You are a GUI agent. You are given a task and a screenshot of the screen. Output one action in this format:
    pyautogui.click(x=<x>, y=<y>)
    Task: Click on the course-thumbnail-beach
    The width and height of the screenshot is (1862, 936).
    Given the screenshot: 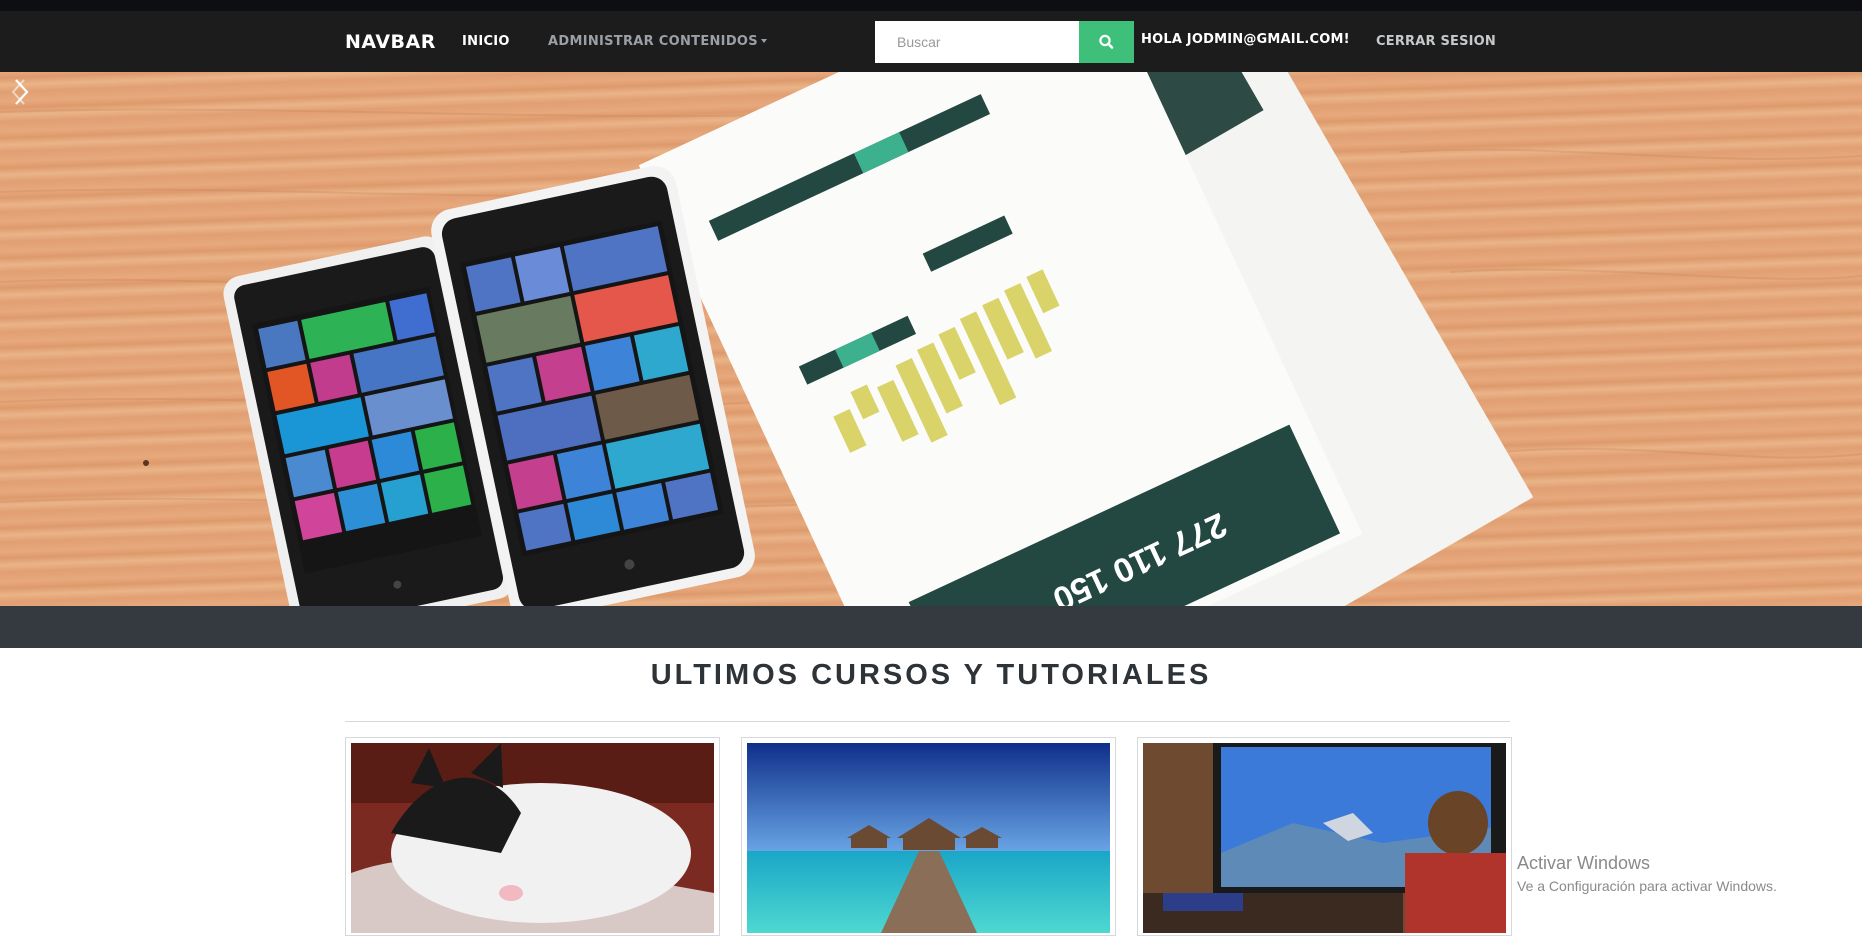 What is the action you would take?
    pyautogui.click(x=928, y=838)
    